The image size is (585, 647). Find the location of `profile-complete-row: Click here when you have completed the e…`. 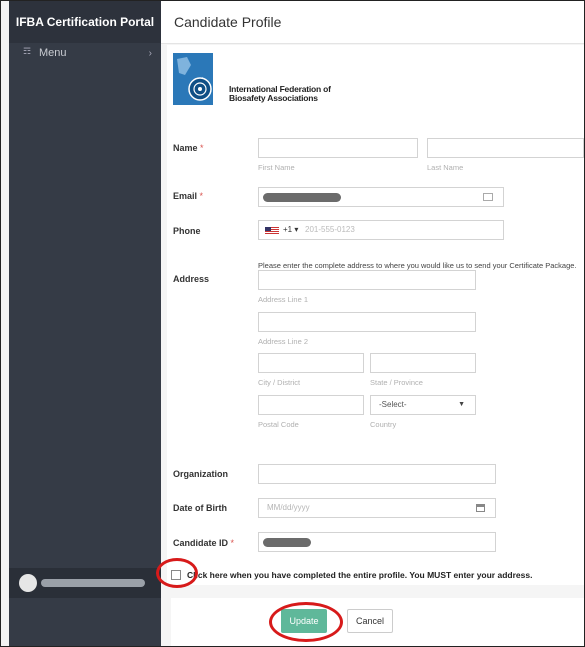

profile-complete-row: Click here when you have completed the e… is located at coordinates (372, 577).